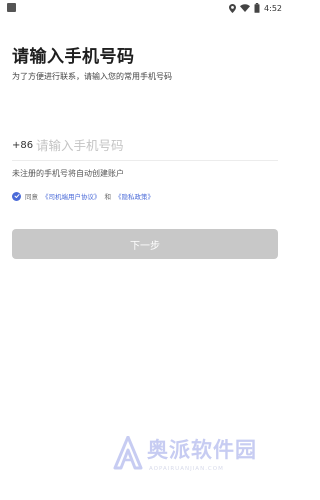  I want to click on country-code: +86, so click(24, 145).